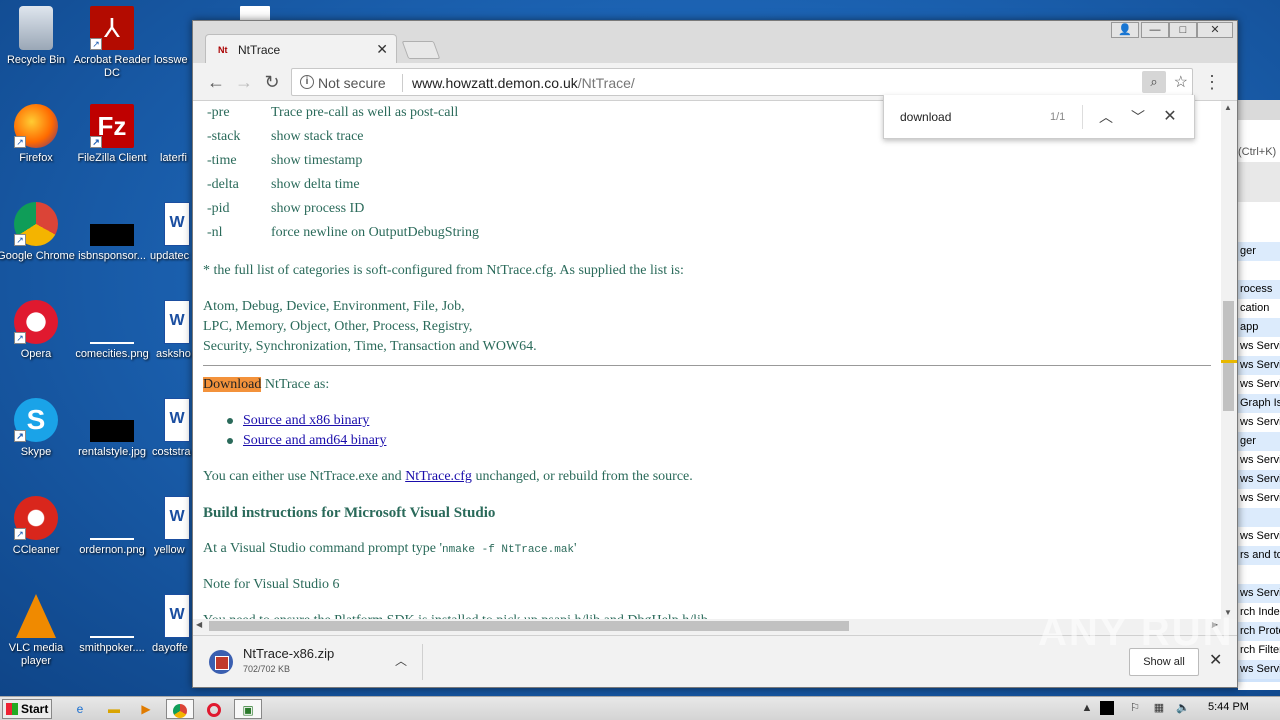 The image size is (1280, 720). Describe the element at coordinates (171, 330) in the screenshot. I see `word-doc-asksho: W asksho` at that location.